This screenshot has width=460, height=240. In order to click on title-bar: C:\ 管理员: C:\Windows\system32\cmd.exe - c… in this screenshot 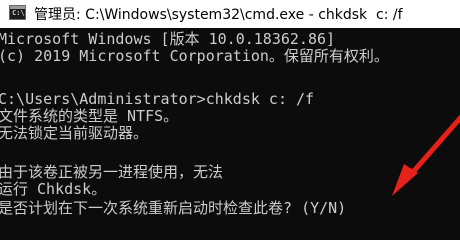, I will do `click(230, 14)`.